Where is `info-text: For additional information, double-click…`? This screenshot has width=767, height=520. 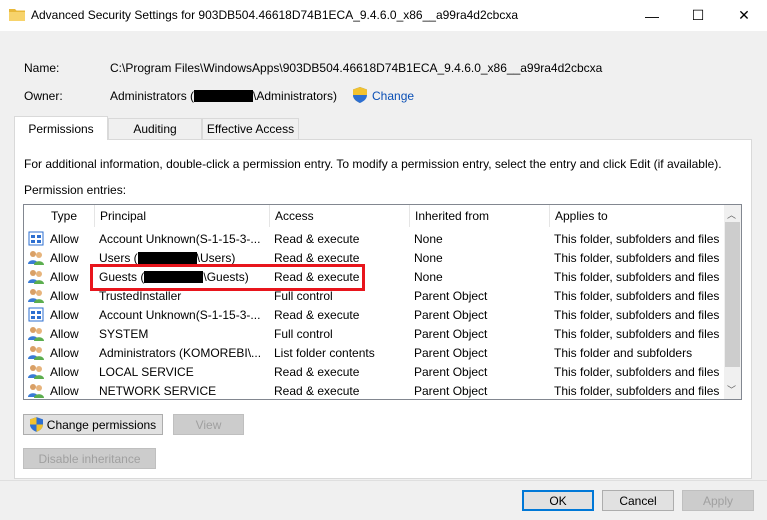 info-text: For additional information, double-click… is located at coordinates (373, 164).